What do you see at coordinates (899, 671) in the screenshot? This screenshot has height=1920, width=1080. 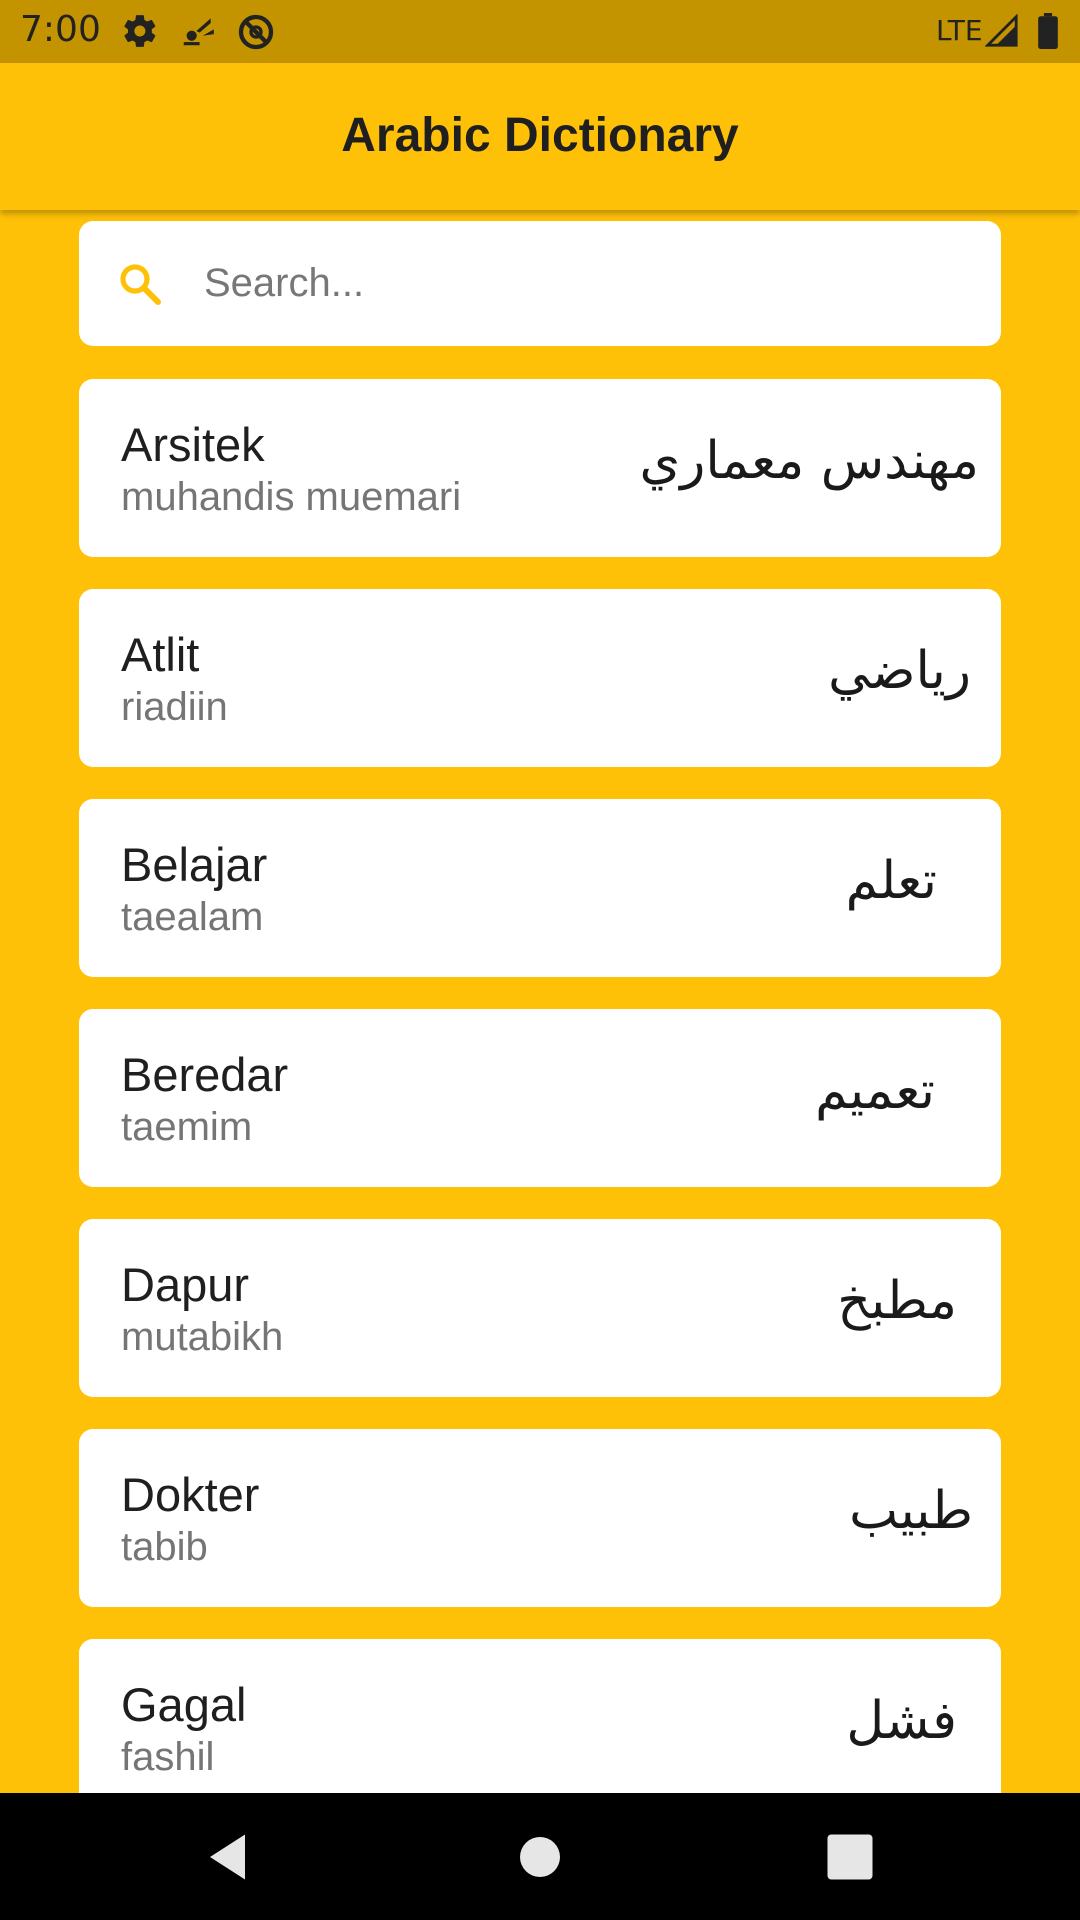 I see `entry-arabic: رياضي` at bounding box center [899, 671].